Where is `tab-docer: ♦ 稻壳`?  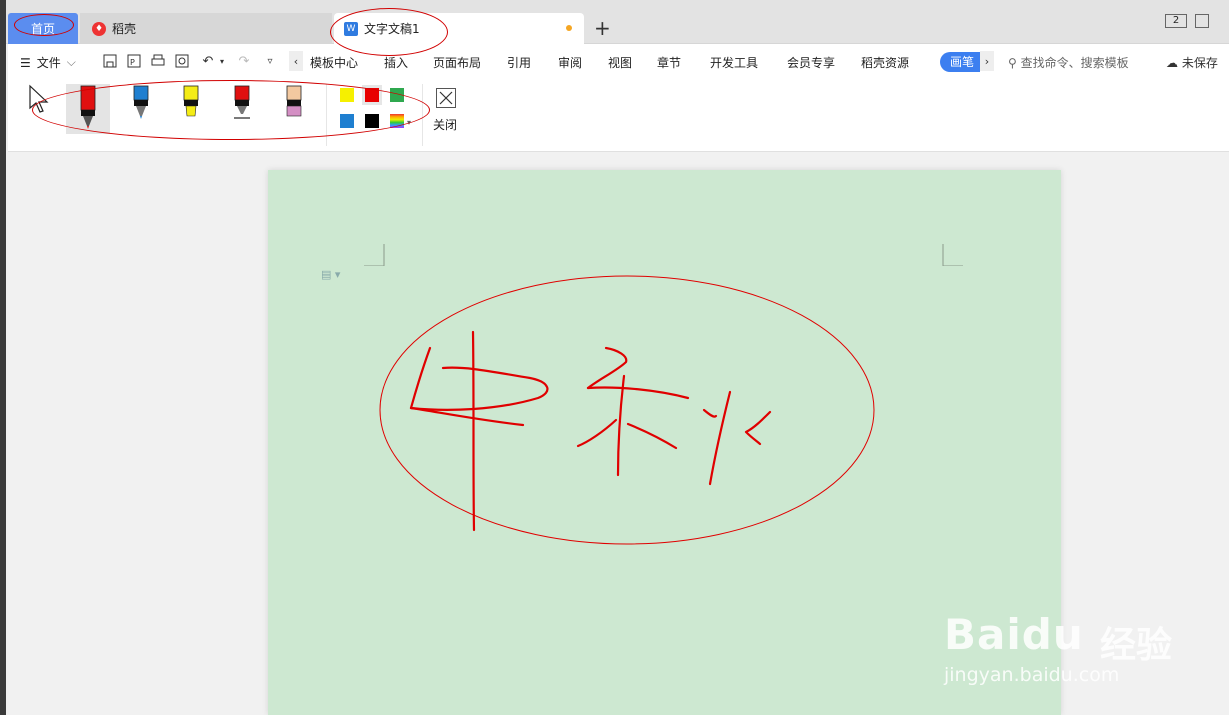
tab-docer: ♦ 稻壳 is located at coordinates (206, 28).